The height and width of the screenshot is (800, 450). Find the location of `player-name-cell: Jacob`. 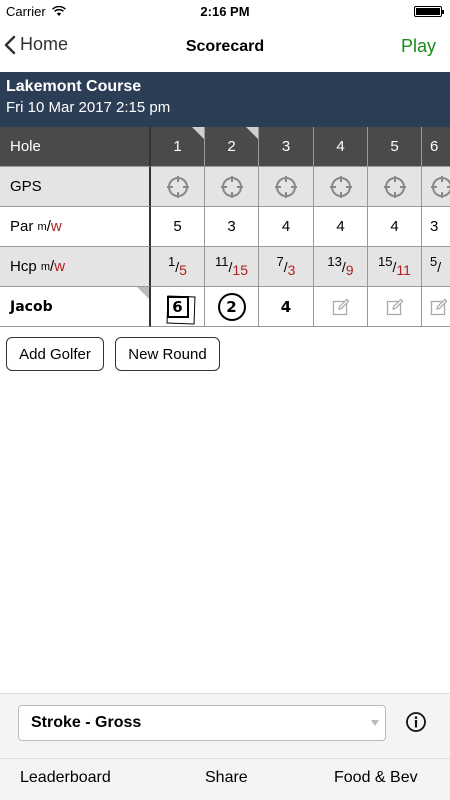

player-name-cell: Jacob is located at coordinates (75, 307).